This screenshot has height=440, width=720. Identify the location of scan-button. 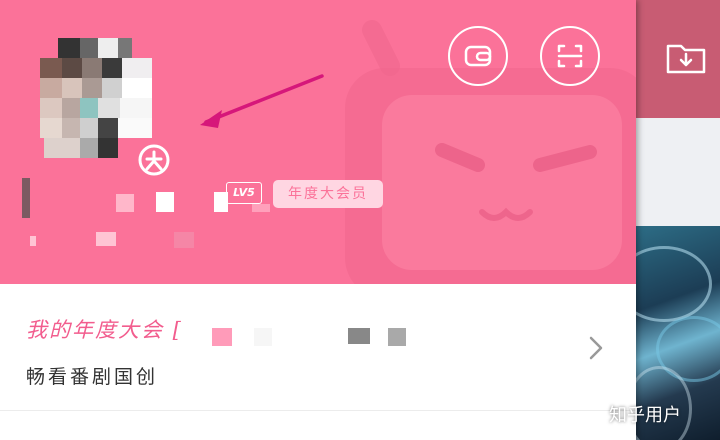
(570, 56).